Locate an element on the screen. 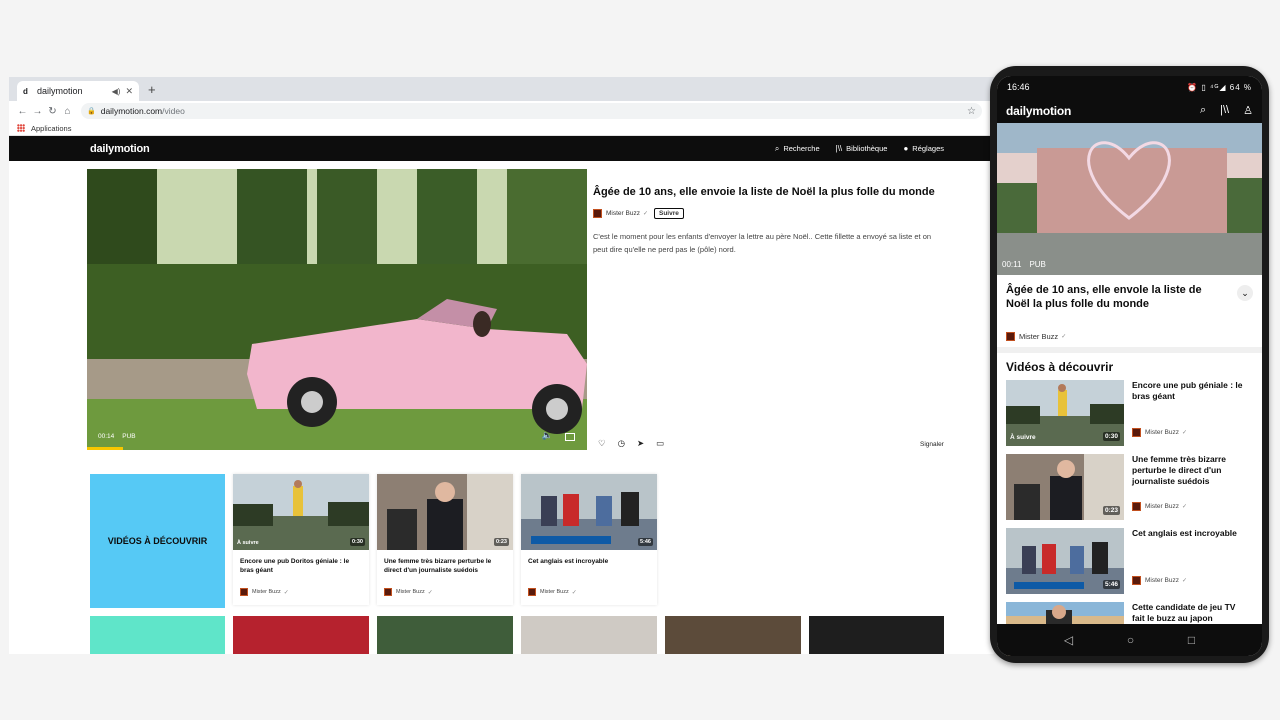 Image resolution: width=1280 pixels, height=720 pixels. mobile-thumbnail: À suivre 0:30 is located at coordinates (1065, 413).